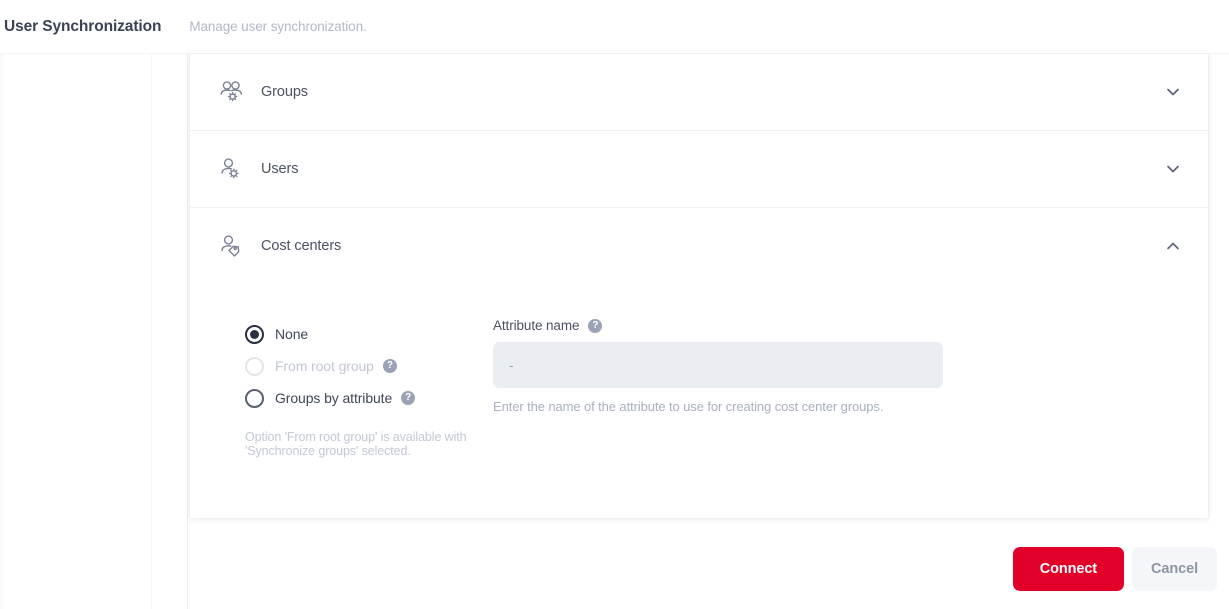  What do you see at coordinates (699, 246) in the screenshot?
I see `accordion-header-cost-centers: Cost centers` at bounding box center [699, 246].